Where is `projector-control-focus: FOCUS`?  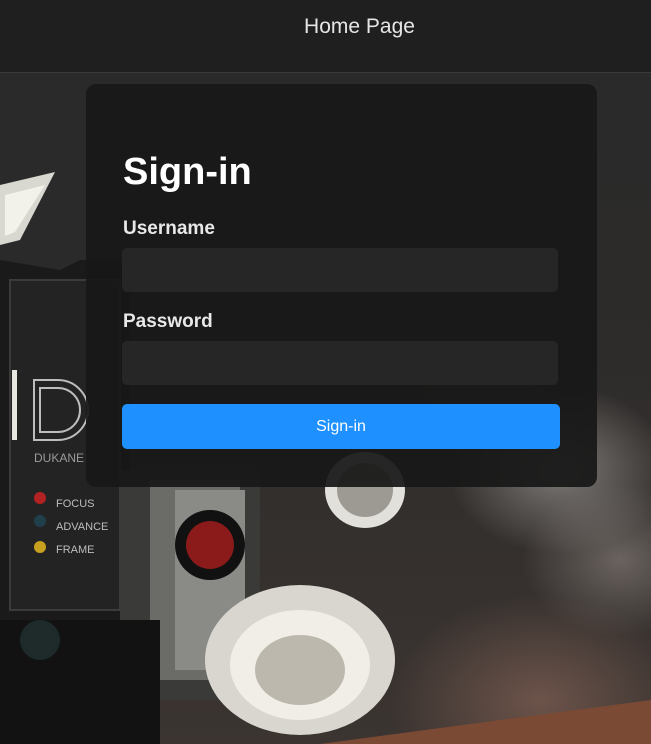 projector-control-focus: FOCUS is located at coordinates (75, 504).